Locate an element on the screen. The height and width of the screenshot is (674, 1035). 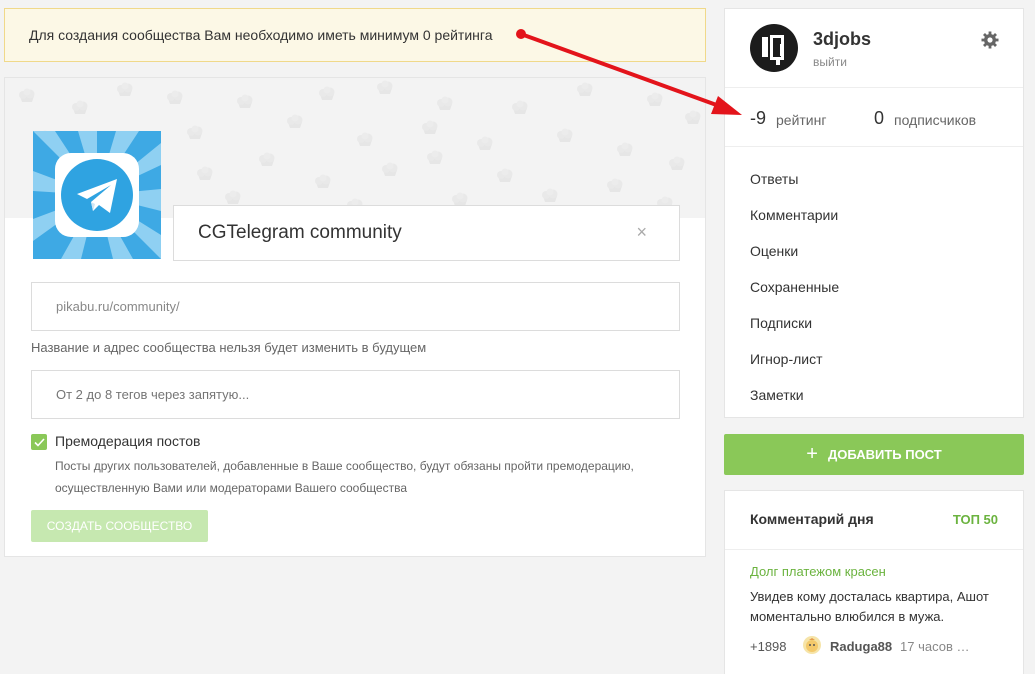
checkmark-icon is located at coordinates (39, 442).